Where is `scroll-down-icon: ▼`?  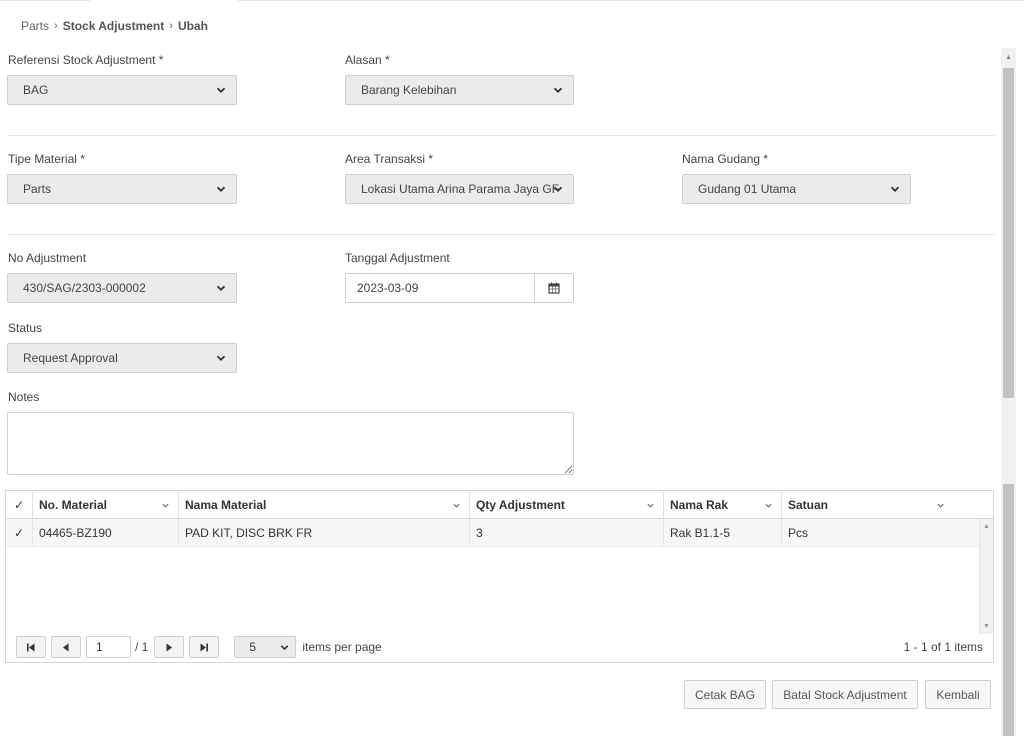
scroll-down-icon: ▼ is located at coordinates (986, 626).